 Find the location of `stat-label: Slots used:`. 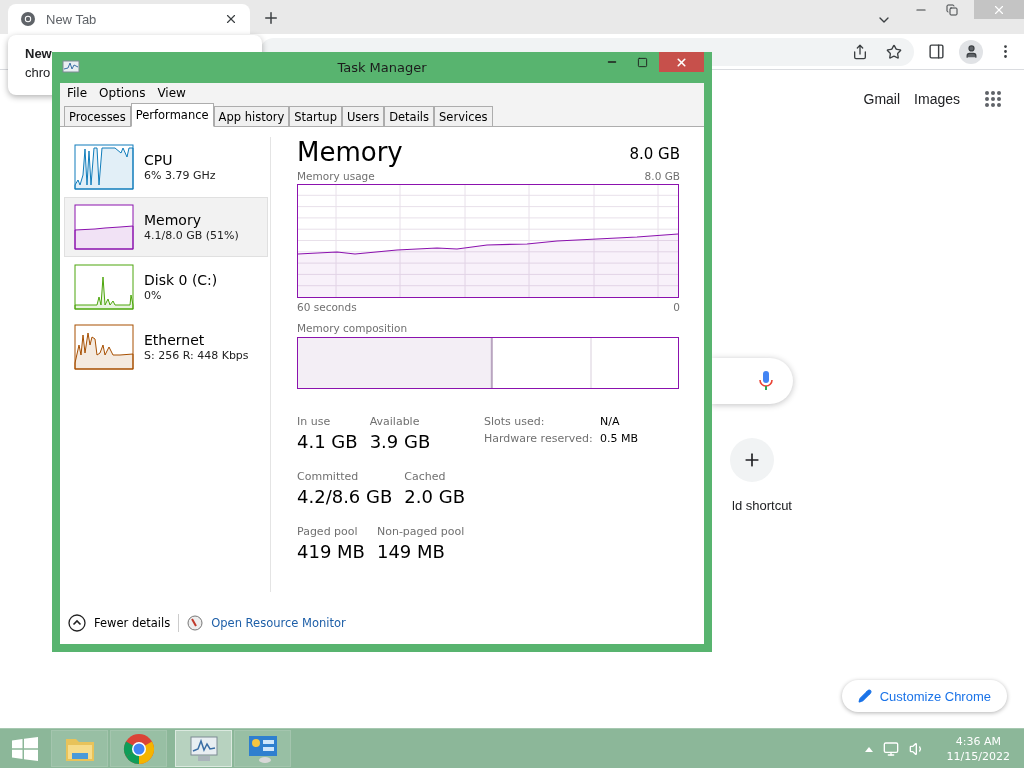

stat-label: Slots used: is located at coordinates (515, 421).